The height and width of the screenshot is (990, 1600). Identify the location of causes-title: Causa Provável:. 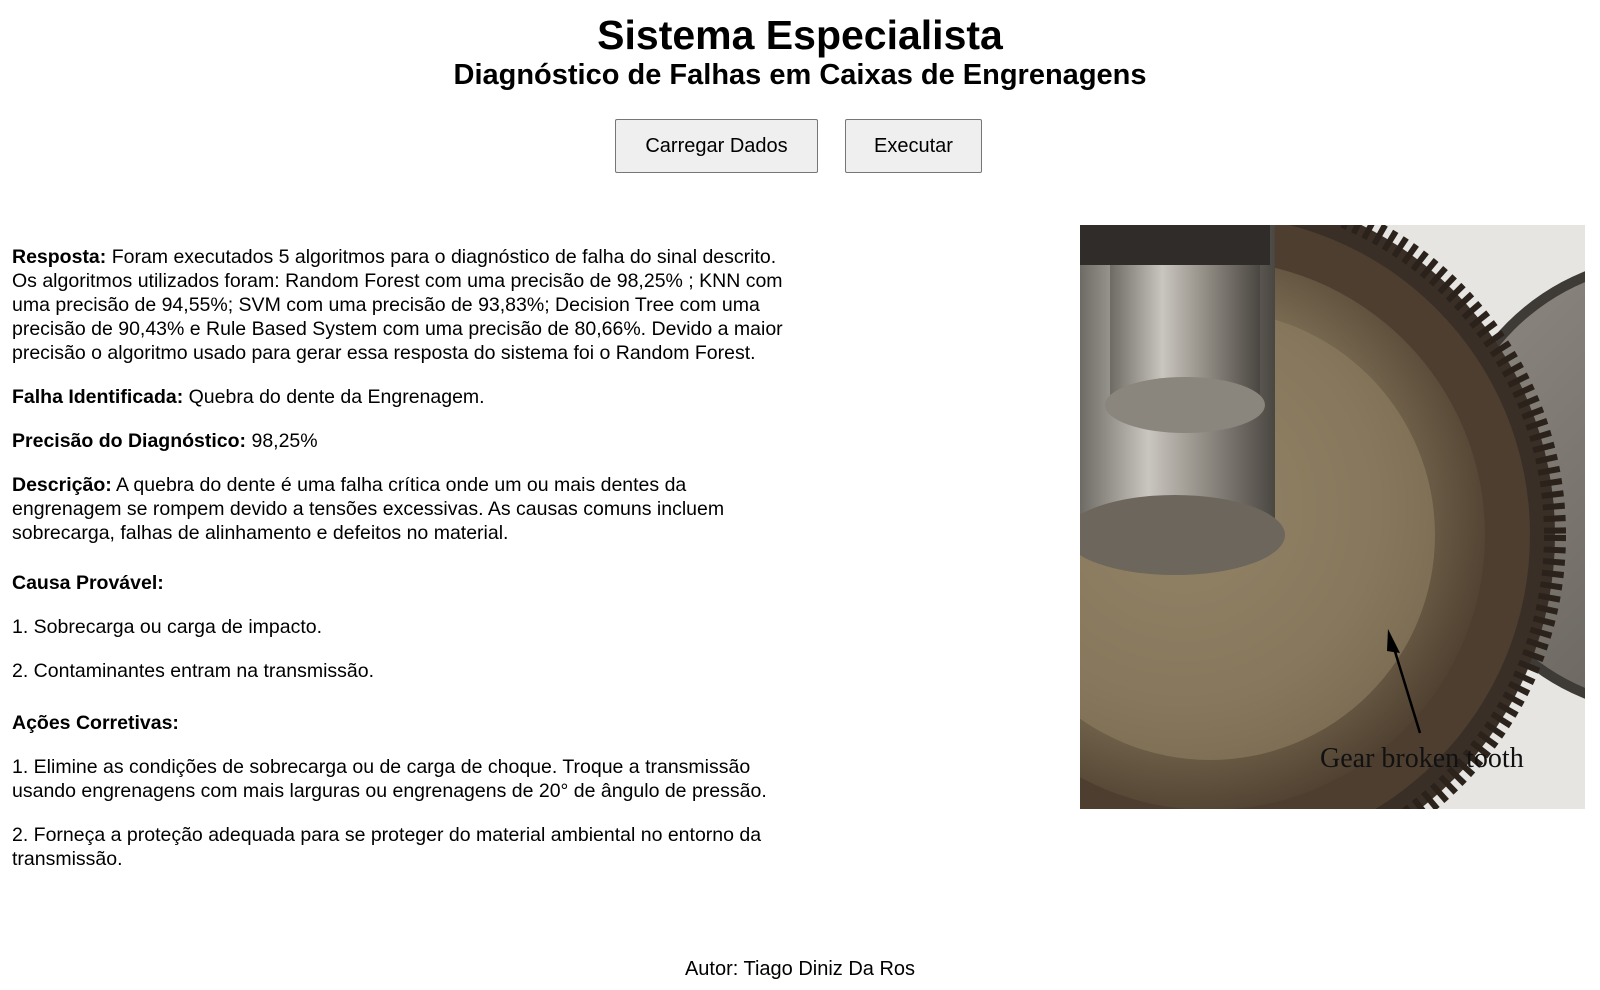
(88, 583).